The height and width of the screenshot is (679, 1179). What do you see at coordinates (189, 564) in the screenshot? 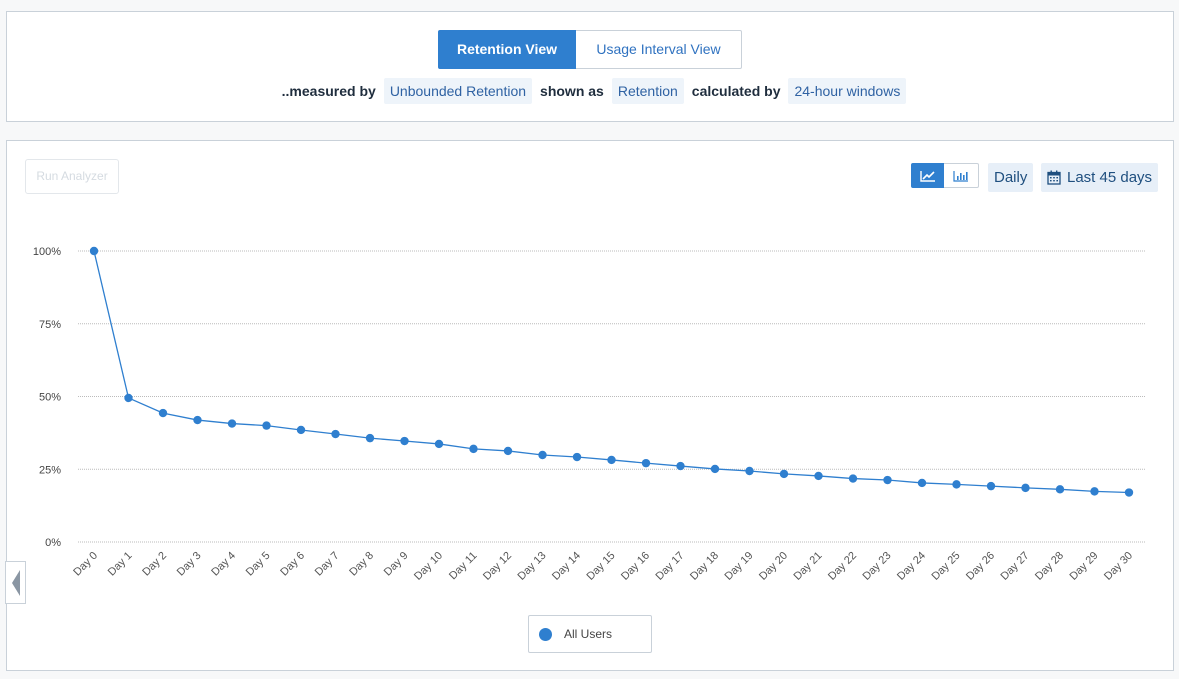
I see `x-tick-label: Day 3` at bounding box center [189, 564].